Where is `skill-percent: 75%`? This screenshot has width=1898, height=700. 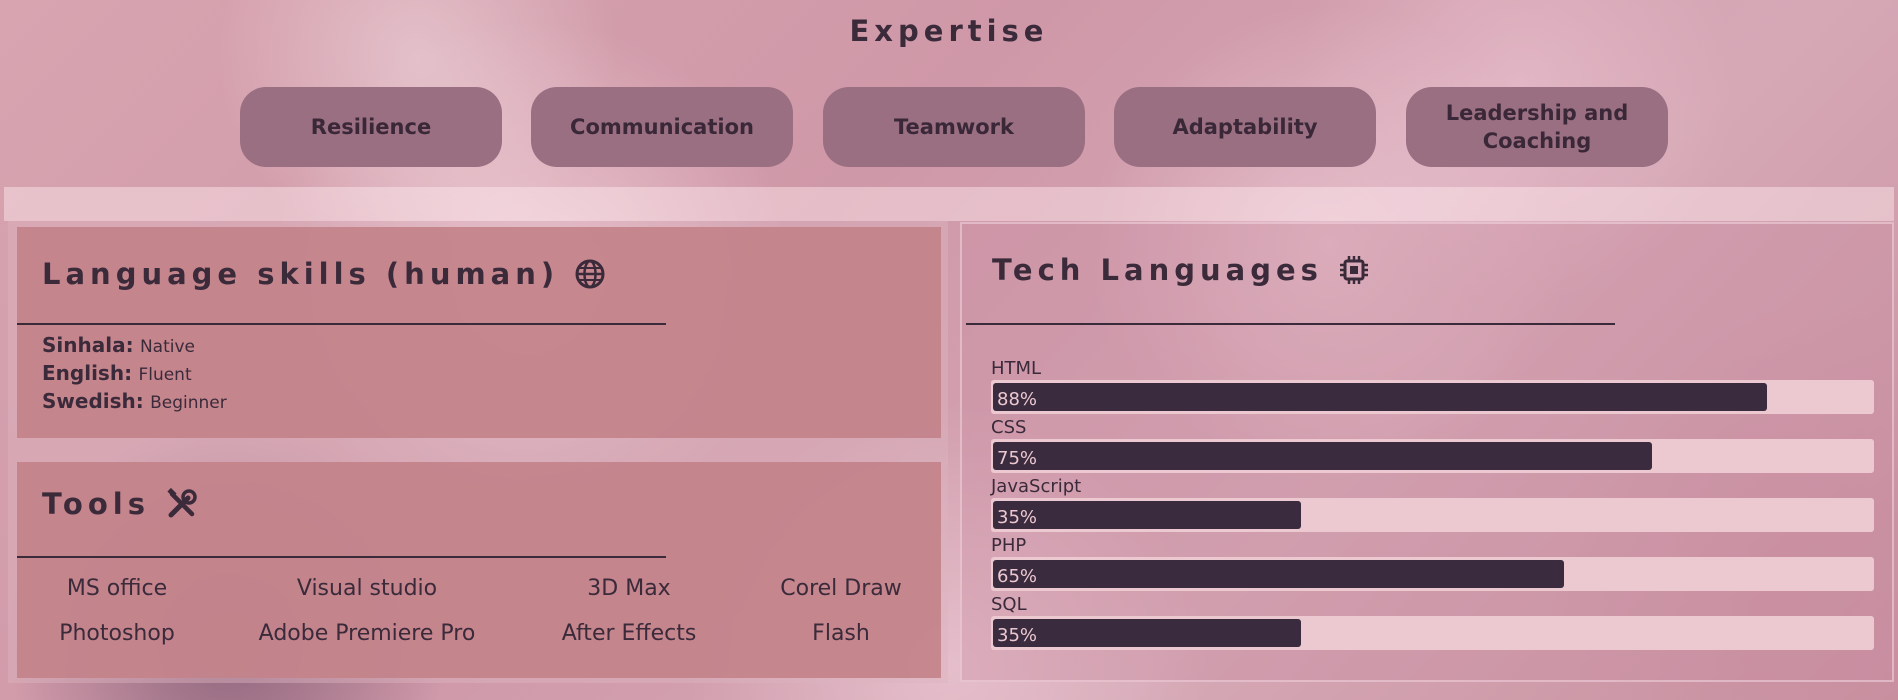
skill-percent: 75% is located at coordinates (1017, 458).